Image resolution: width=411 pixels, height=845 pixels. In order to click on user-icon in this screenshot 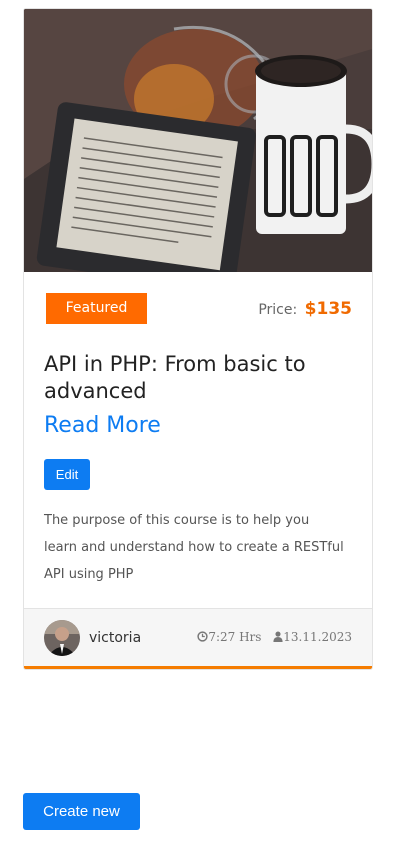, I will do `click(278, 636)`.